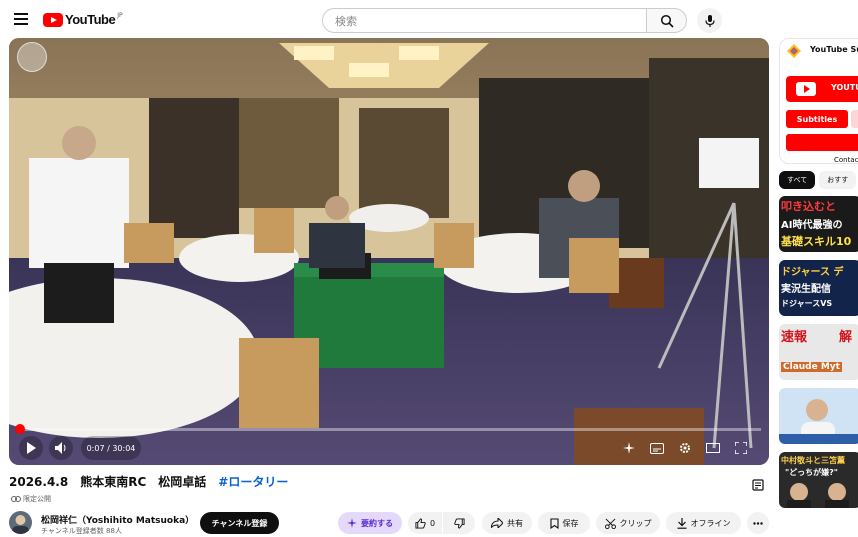 The width and height of the screenshot is (858, 537). Describe the element at coordinates (387, 429) in the screenshot. I see `progress-bar` at that location.